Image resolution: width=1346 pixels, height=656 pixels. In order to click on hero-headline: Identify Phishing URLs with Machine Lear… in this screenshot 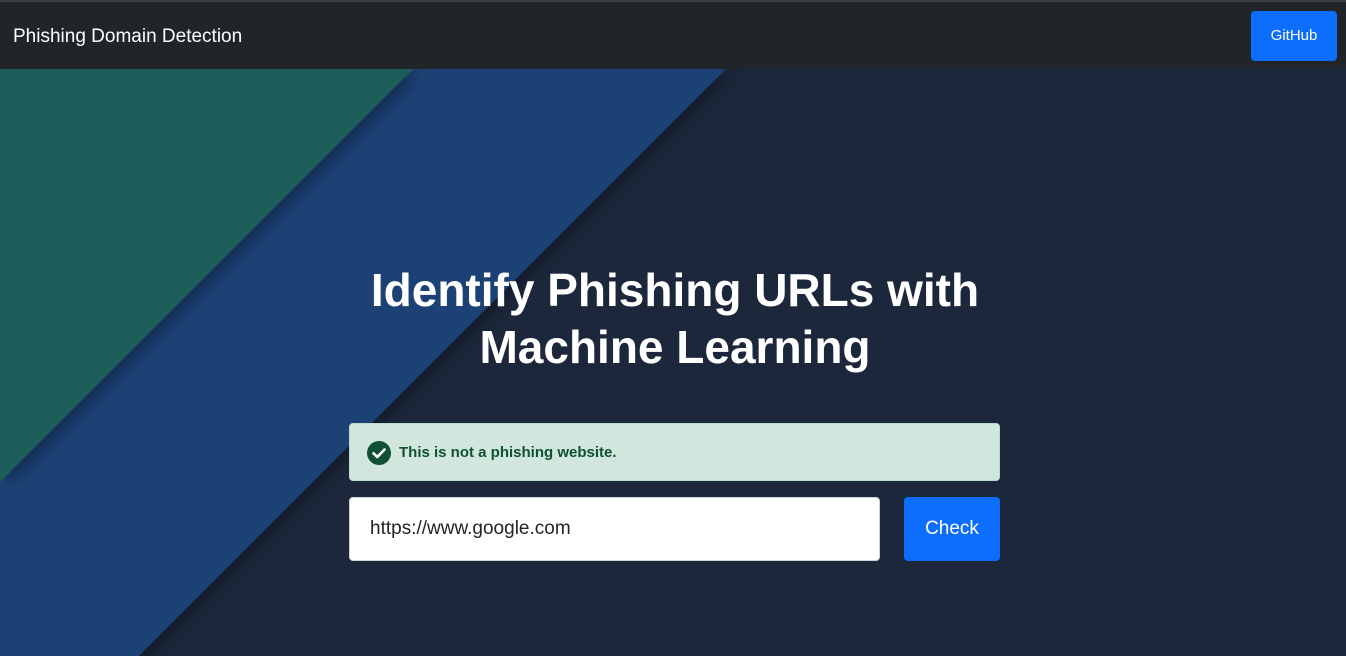, I will do `click(675, 318)`.